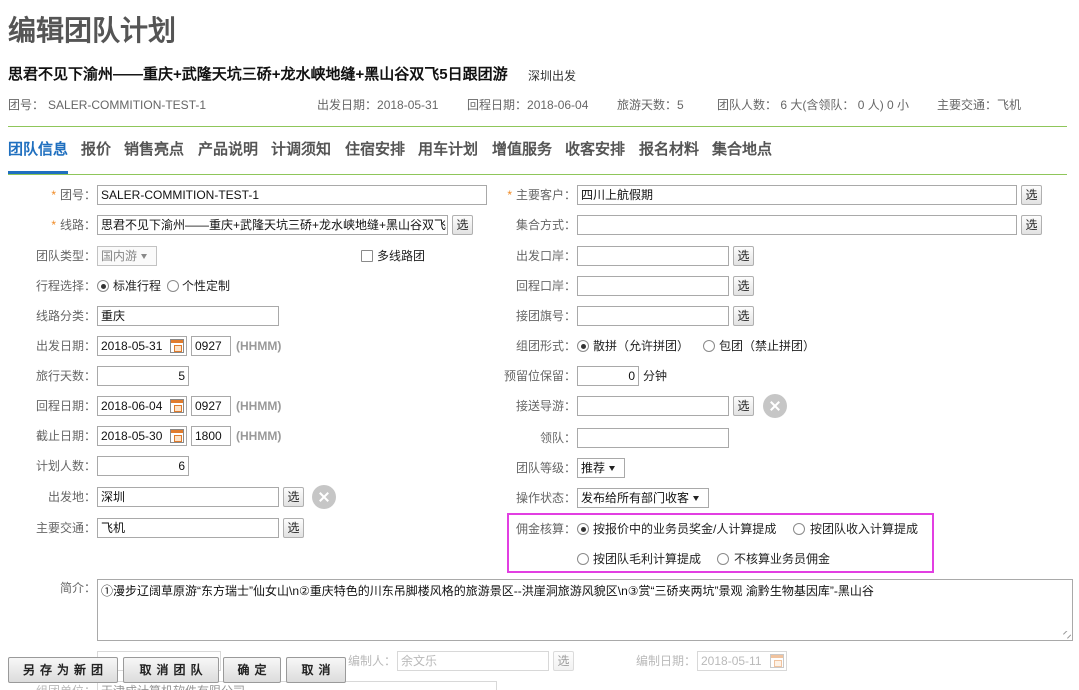  What do you see at coordinates (650, 105) in the screenshot?
I see `info-travel-days: 旅游天数：5` at bounding box center [650, 105].